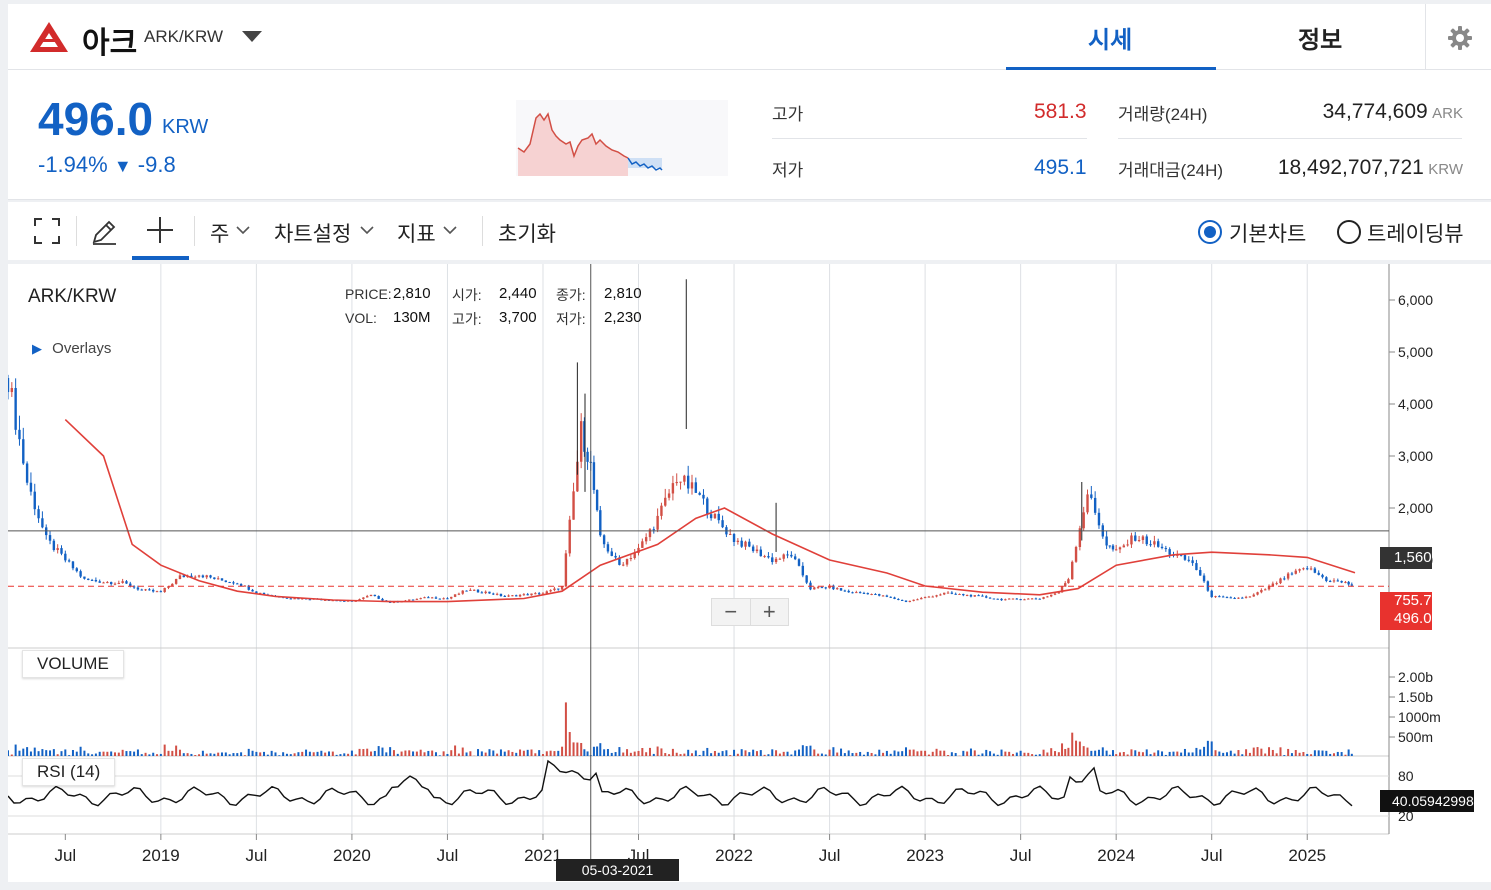  What do you see at coordinates (368, 294) in the screenshot?
I see `ohlc-price-label: PRICE:` at bounding box center [368, 294].